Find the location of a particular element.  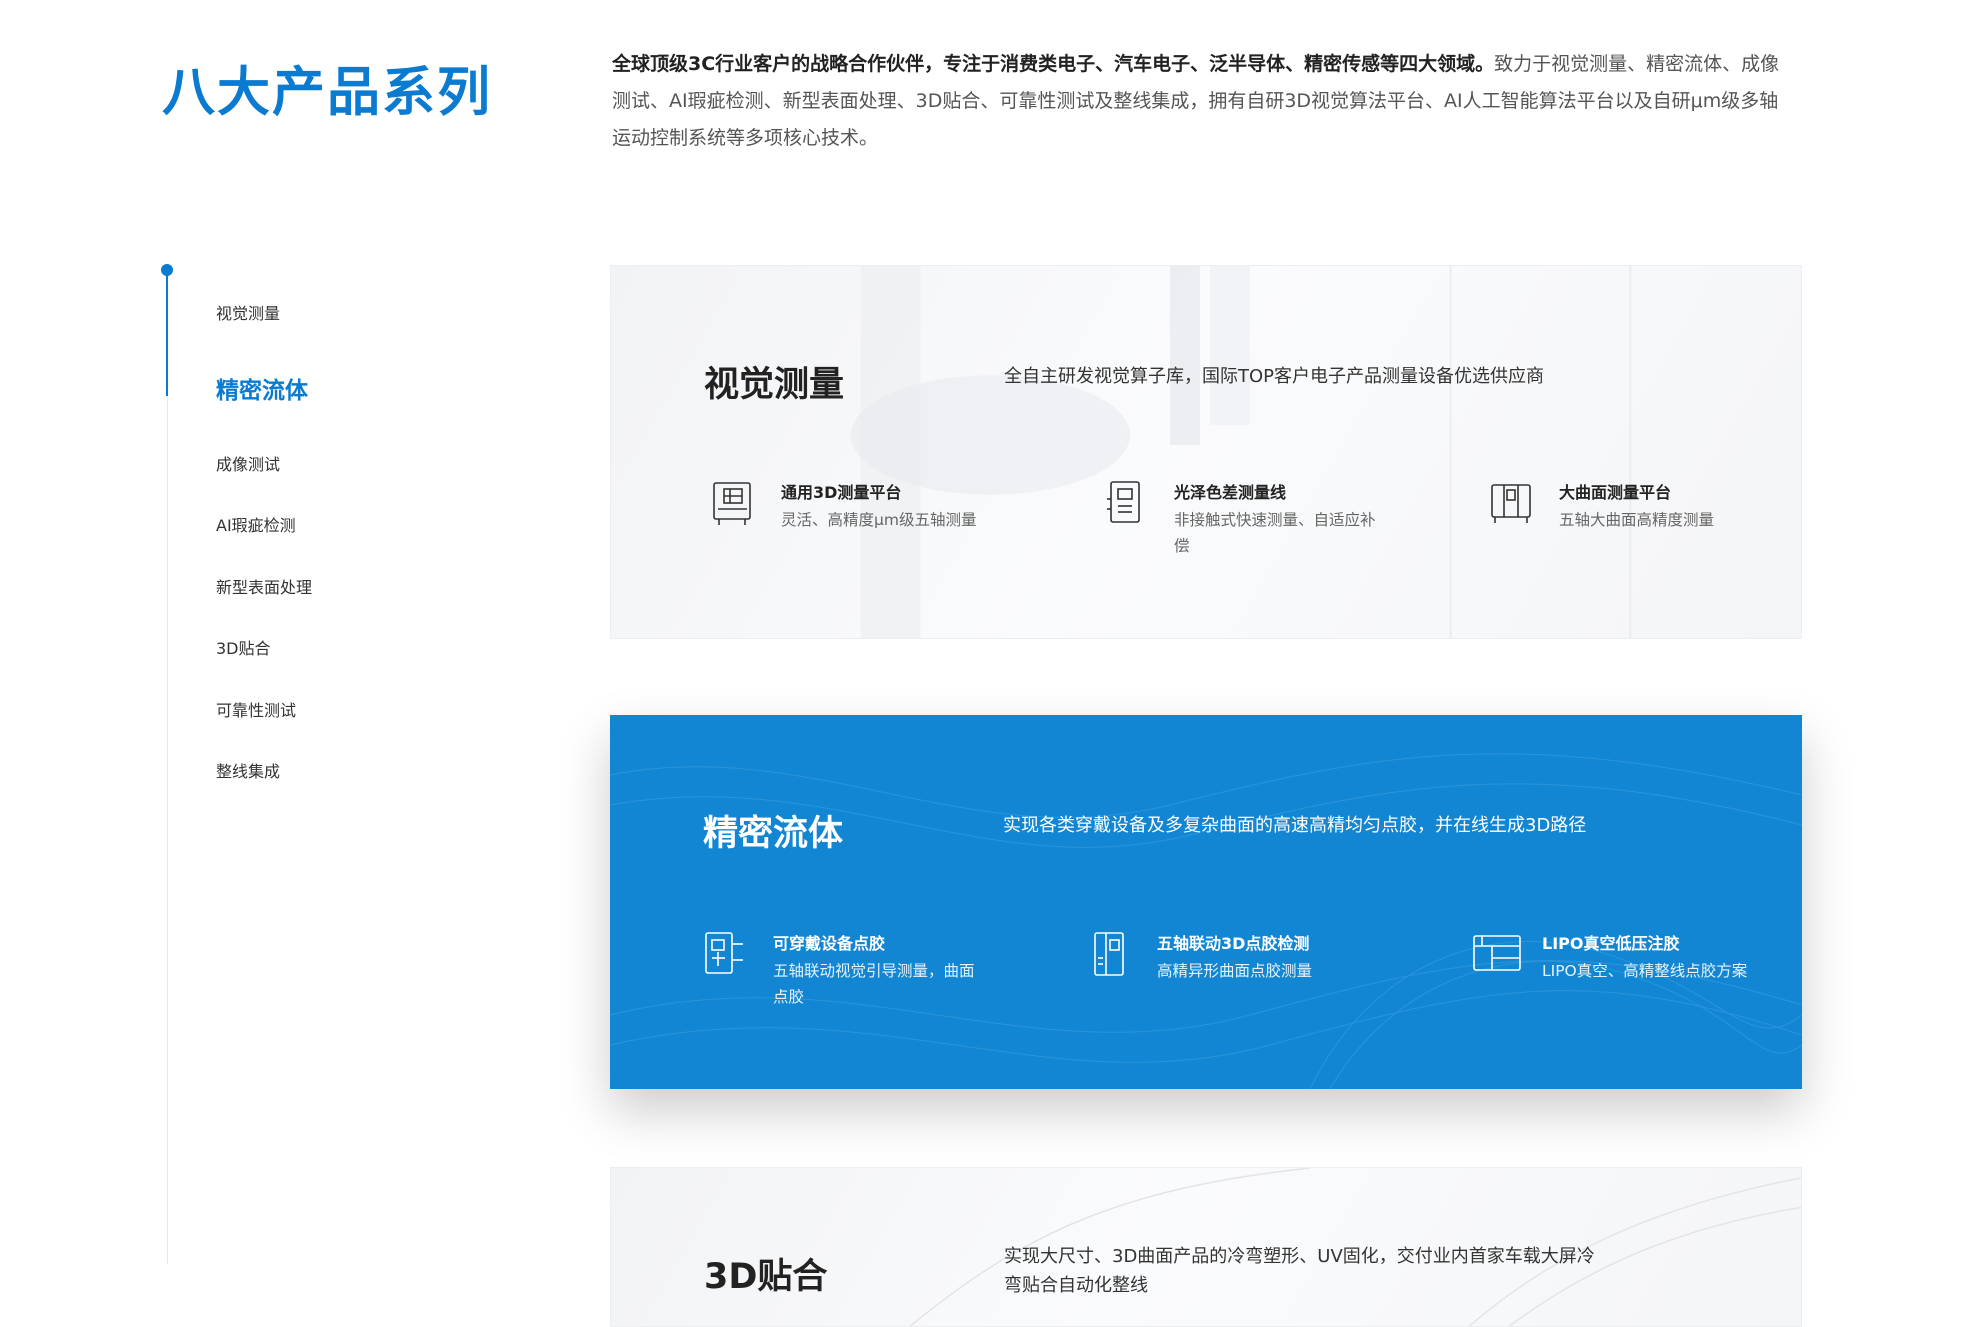

card-title: 视觉测量 is located at coordinates (774, 385).